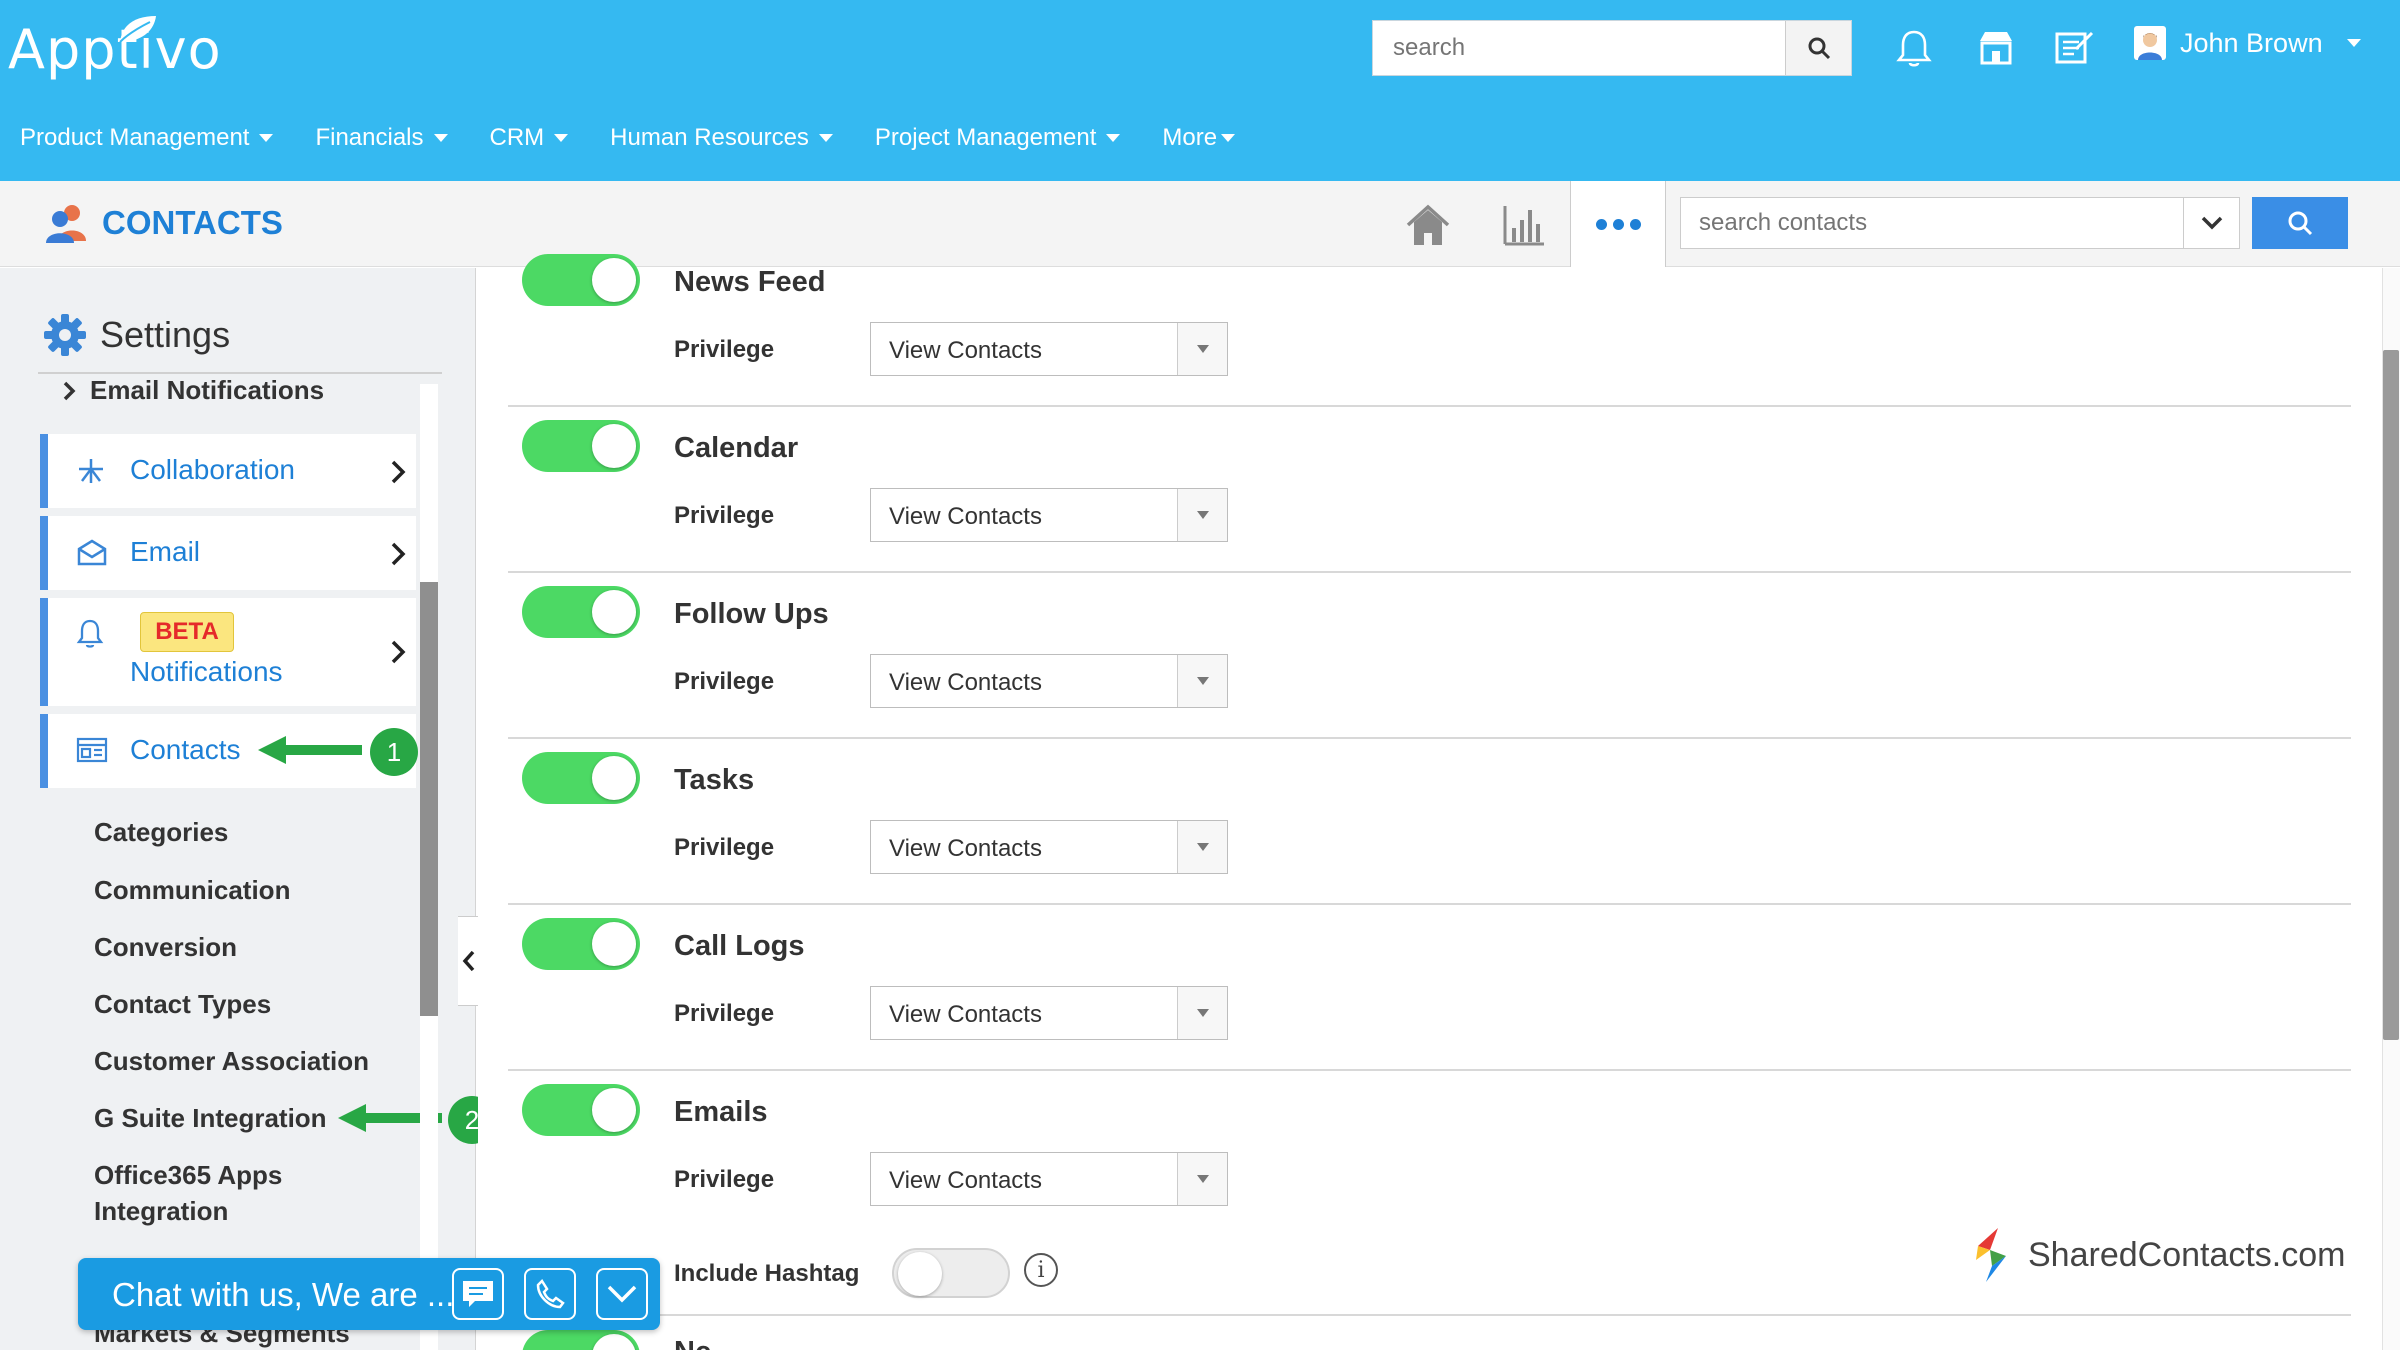 The image size is (2400, 1350). Describe the element at coordinates (381, 138) in the screenshot. I see `nav-financials: Financials` at that location.